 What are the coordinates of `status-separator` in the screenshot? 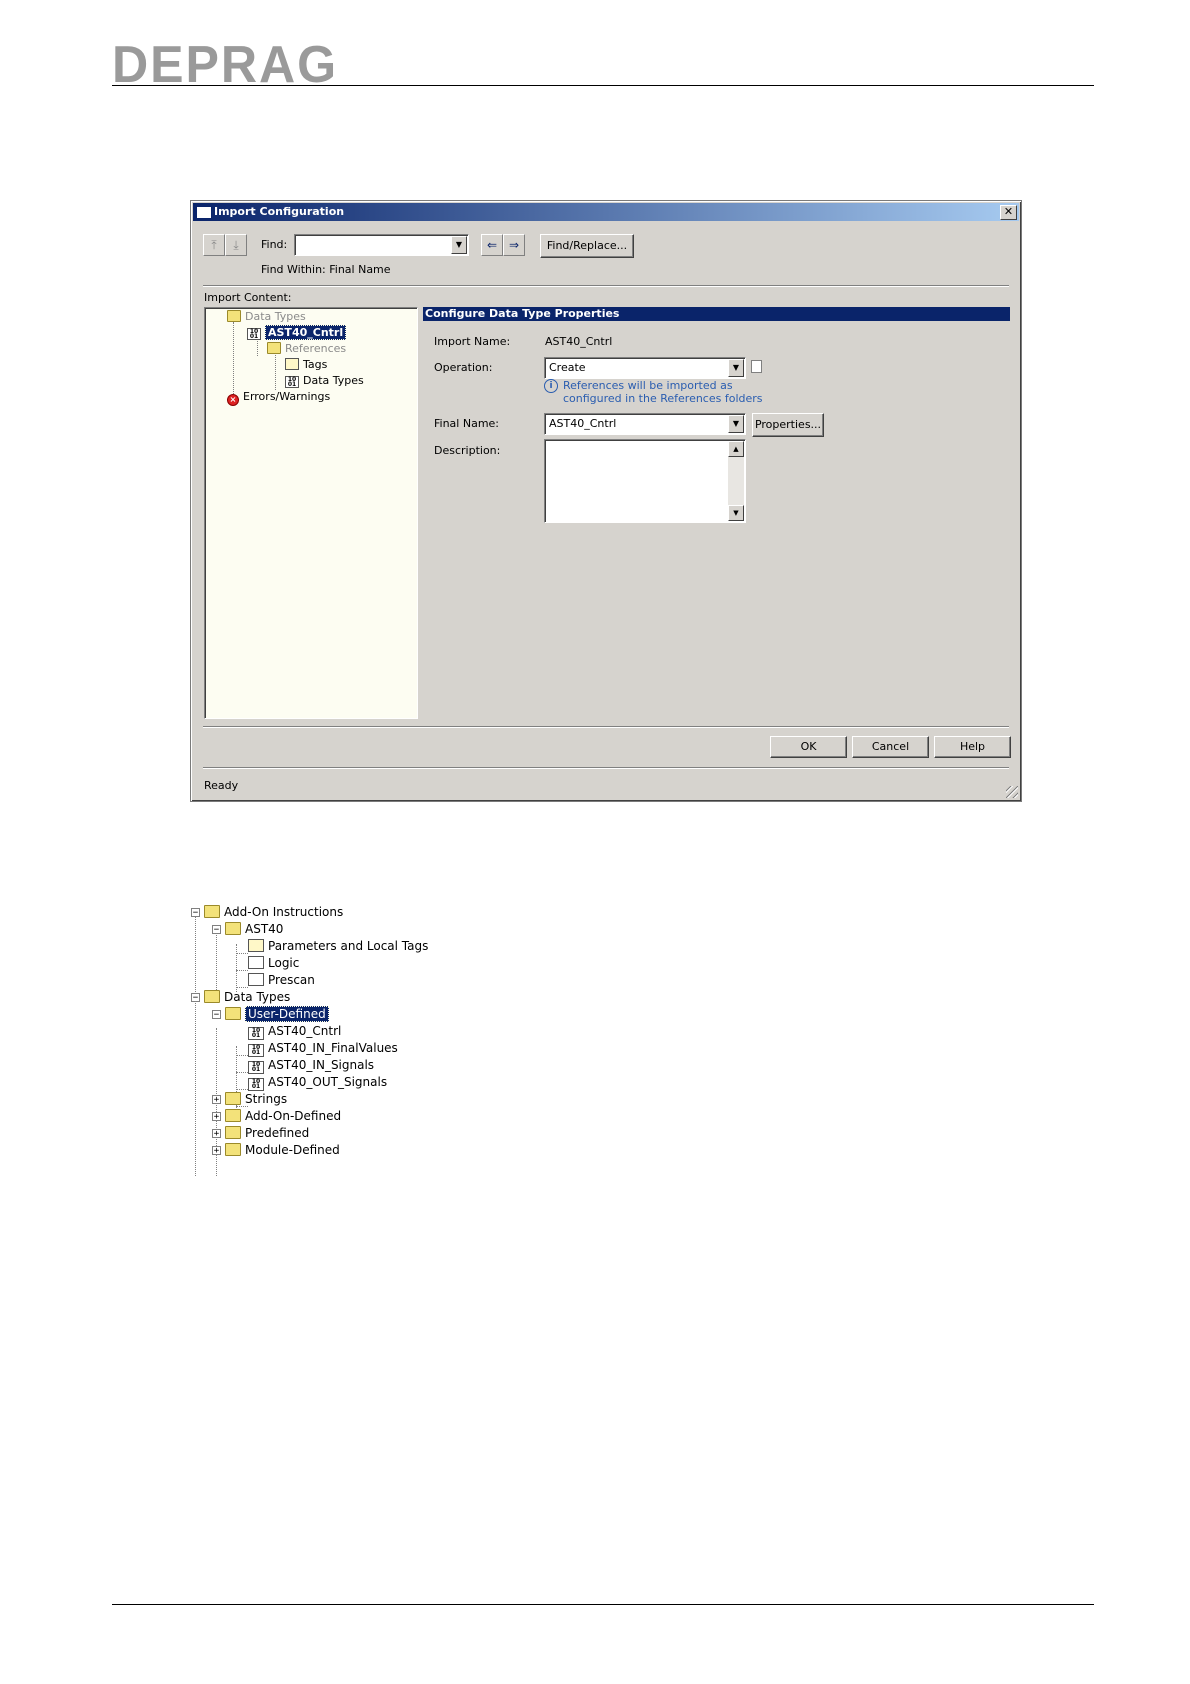 It's located at (606, 768).